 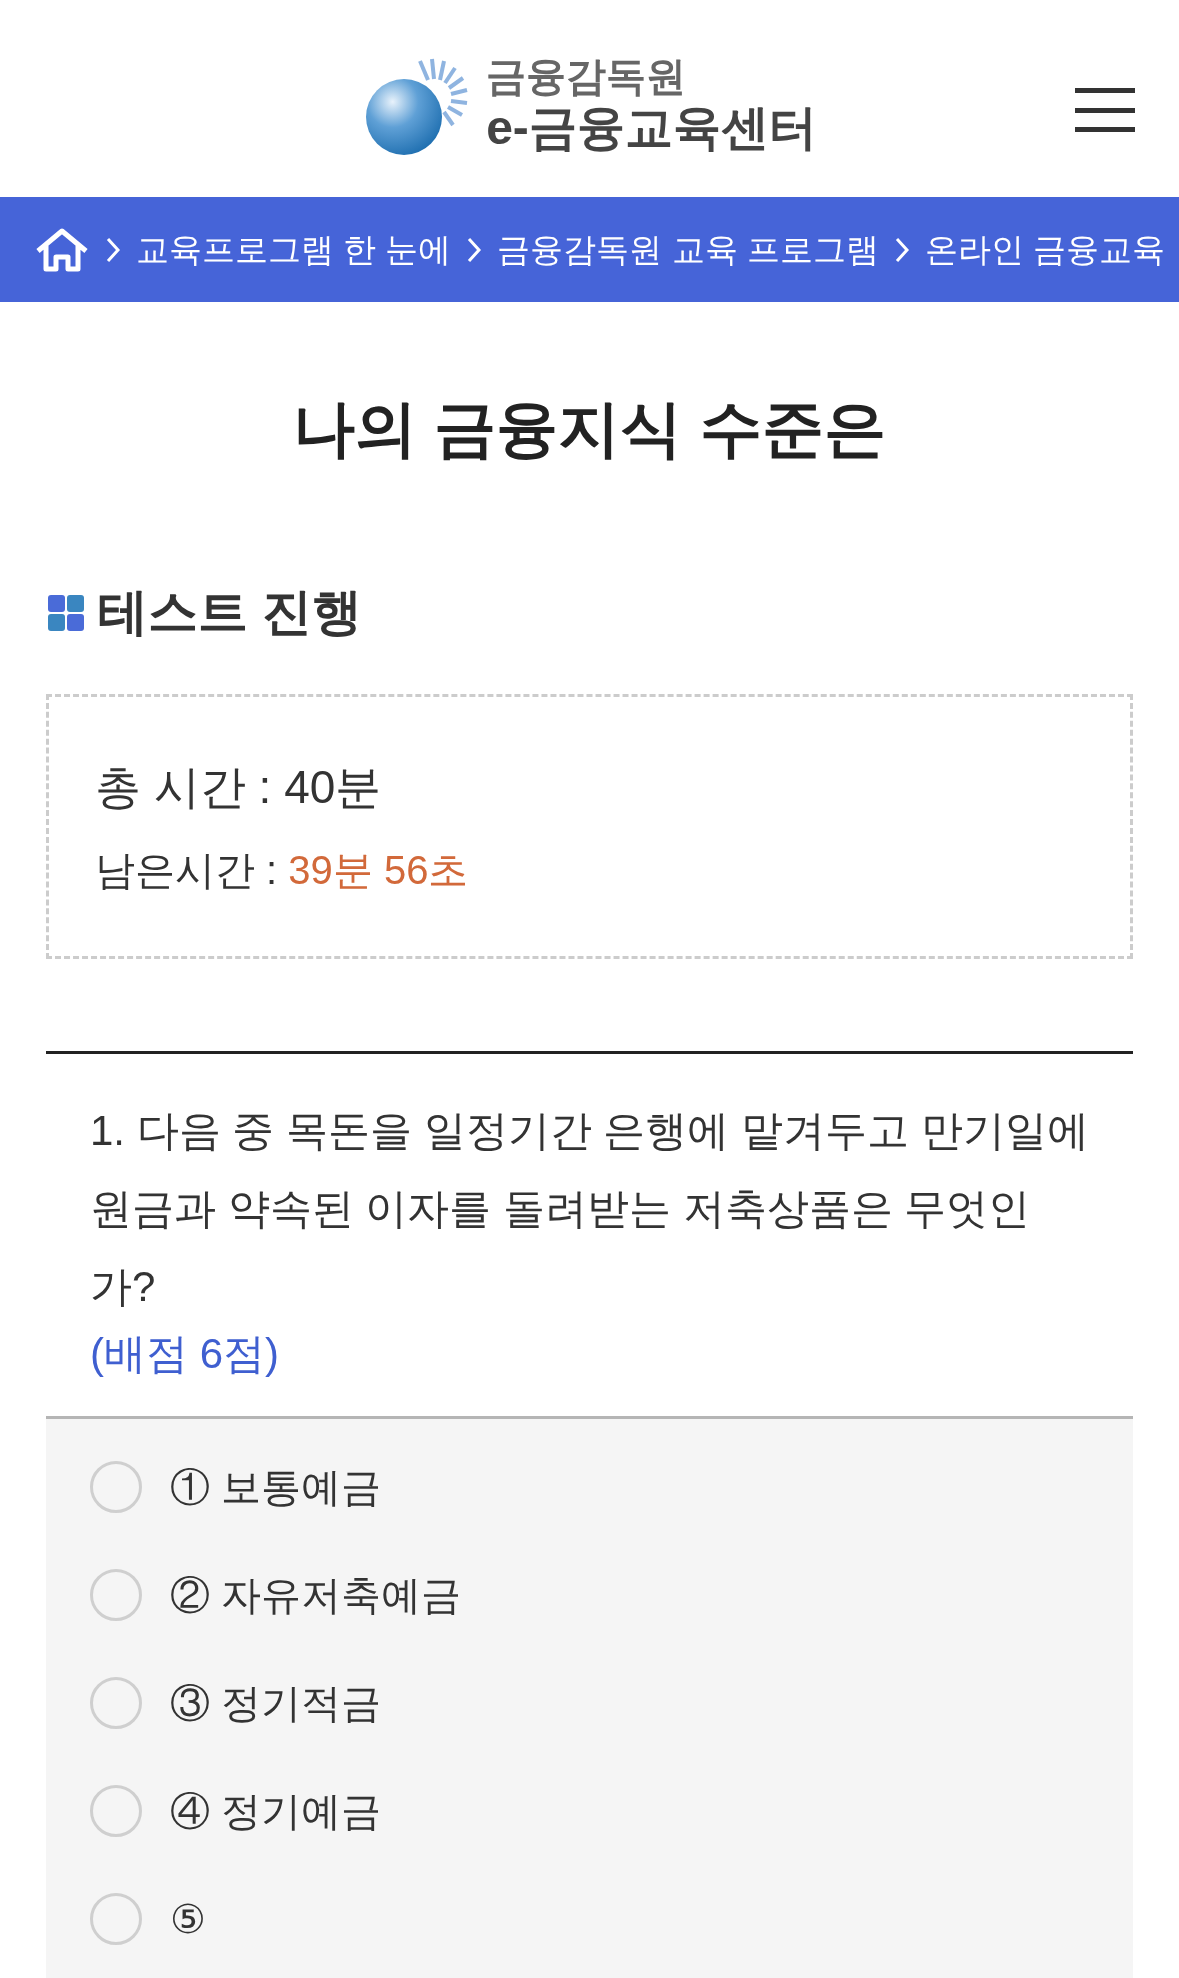 What do you see at coordinates (688, 249) in the screenshot?
I see `breadcrumb-link: 금융감독원 교육 프로그램` at bounding box center [688, 249].